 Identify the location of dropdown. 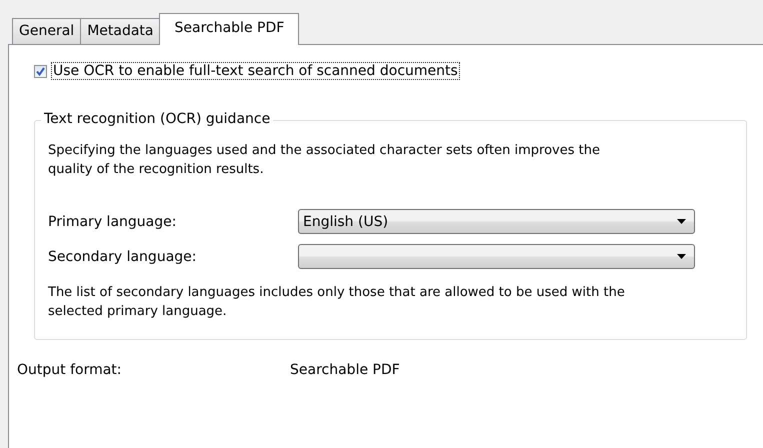
(496, 256).